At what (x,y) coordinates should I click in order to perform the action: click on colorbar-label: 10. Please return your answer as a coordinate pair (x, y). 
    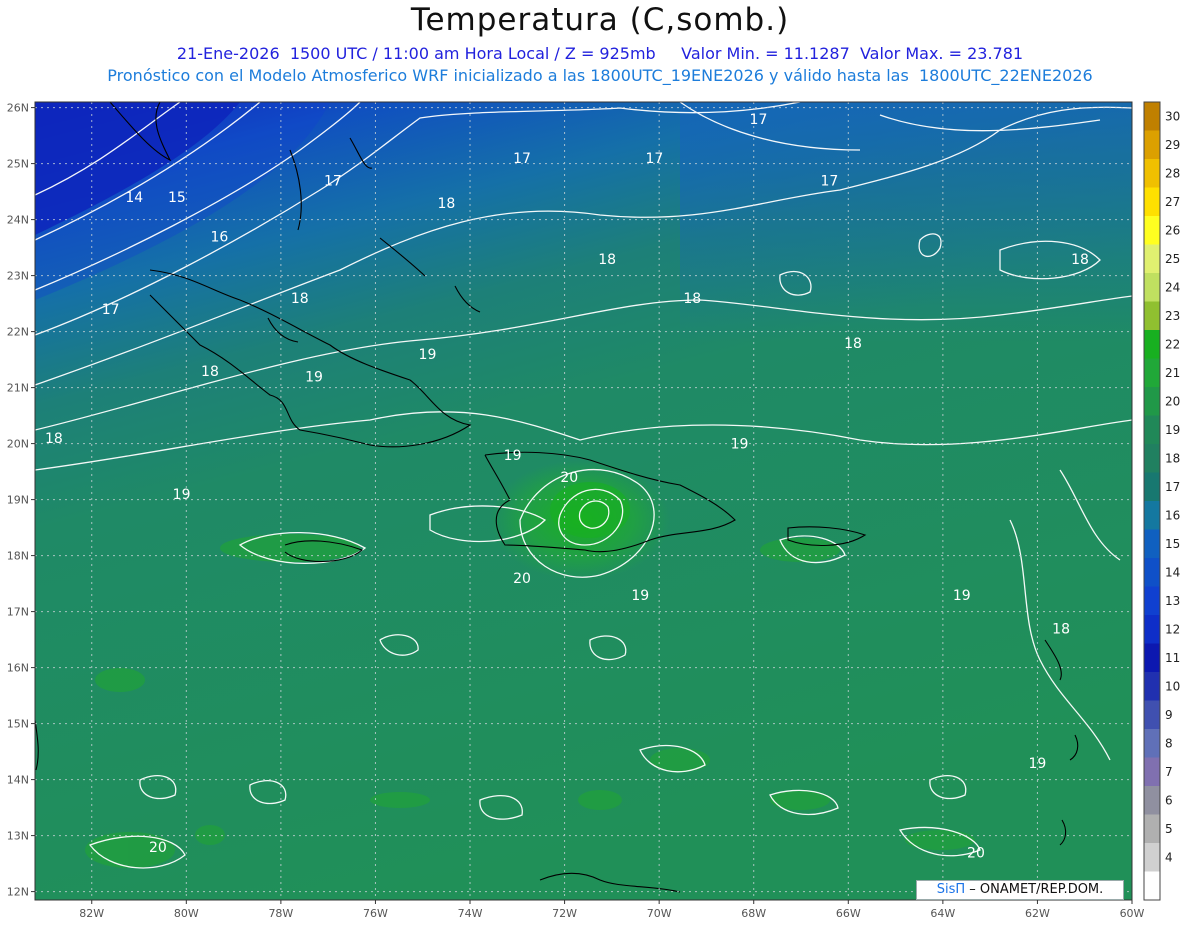
    Looking at the image, I should click on (1172, 686).